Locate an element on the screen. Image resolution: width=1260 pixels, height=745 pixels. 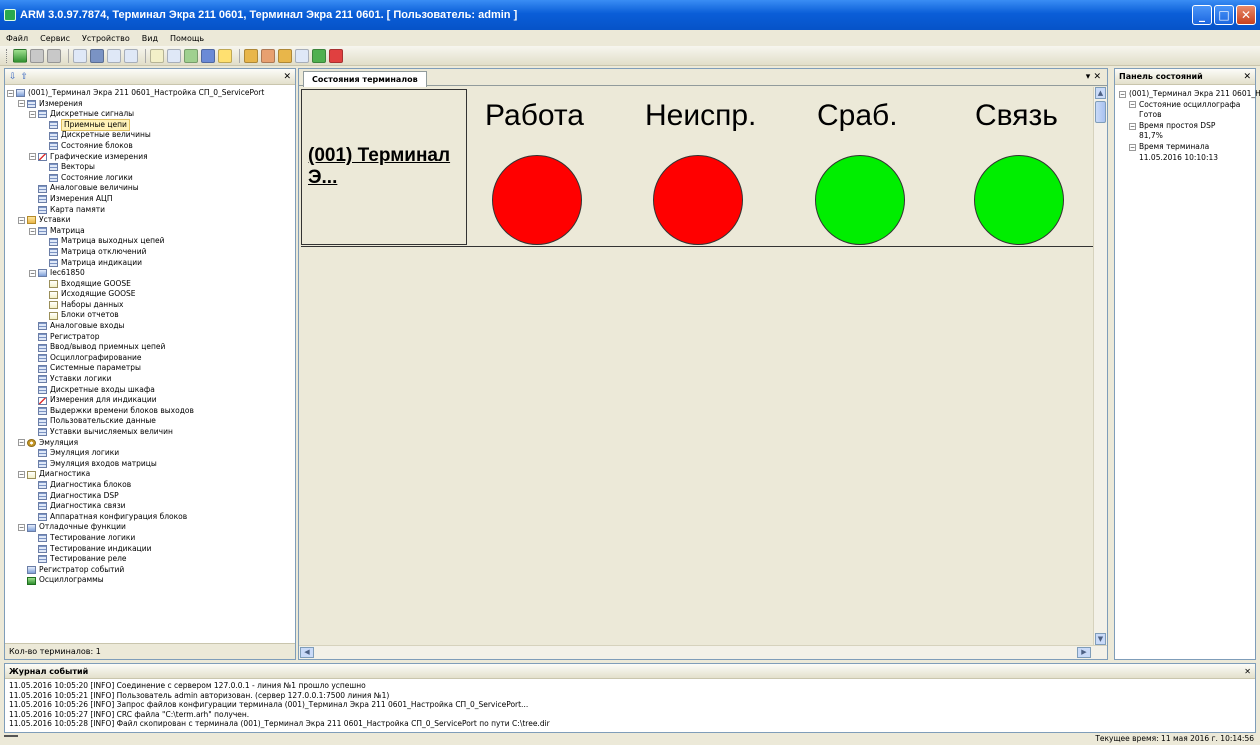
tree-item: Регистратор is located at coordinates (151, 337).